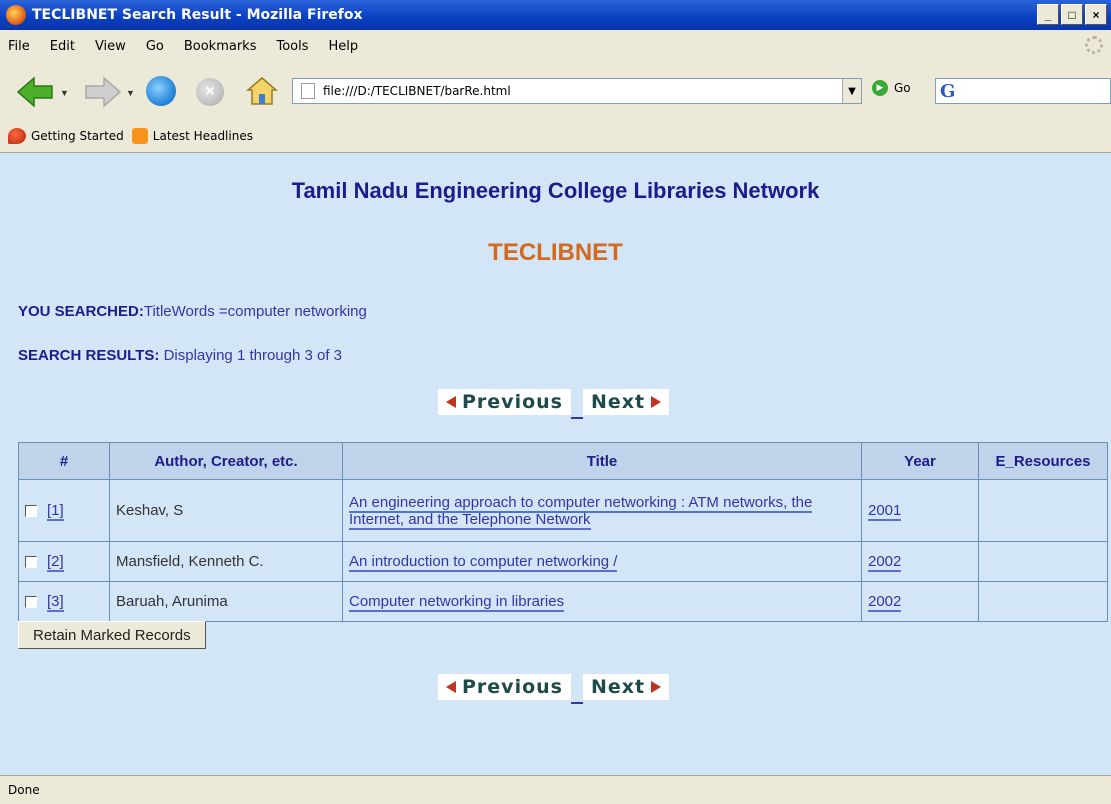 The width and height of the screenshot is (1111, 804). What do you see at coordinates (880, 88) in the screenshot?
I see `go-icon: ▶` at bounding box center [880, 88].